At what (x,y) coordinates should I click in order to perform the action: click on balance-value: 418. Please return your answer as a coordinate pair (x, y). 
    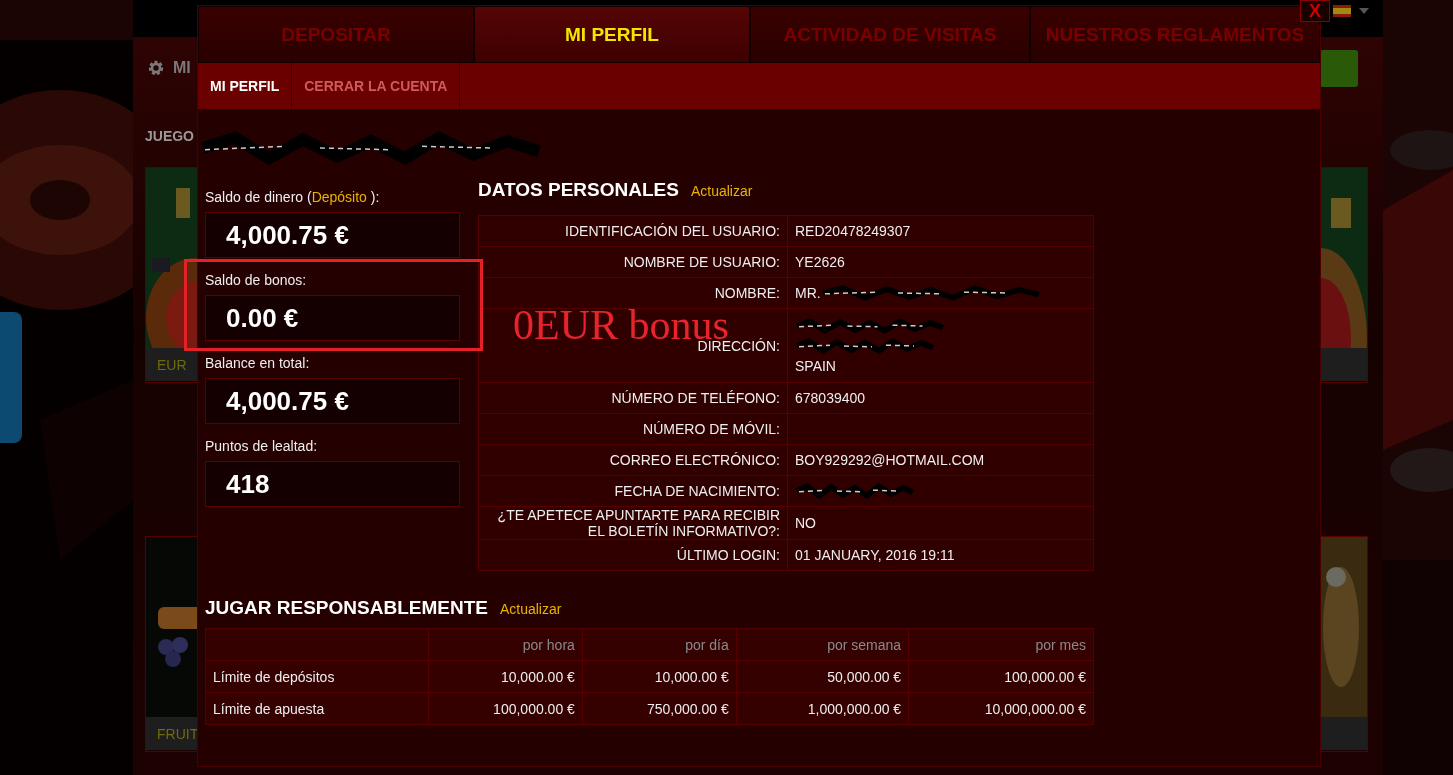
    Looking at the image, I should click on (332, 484).